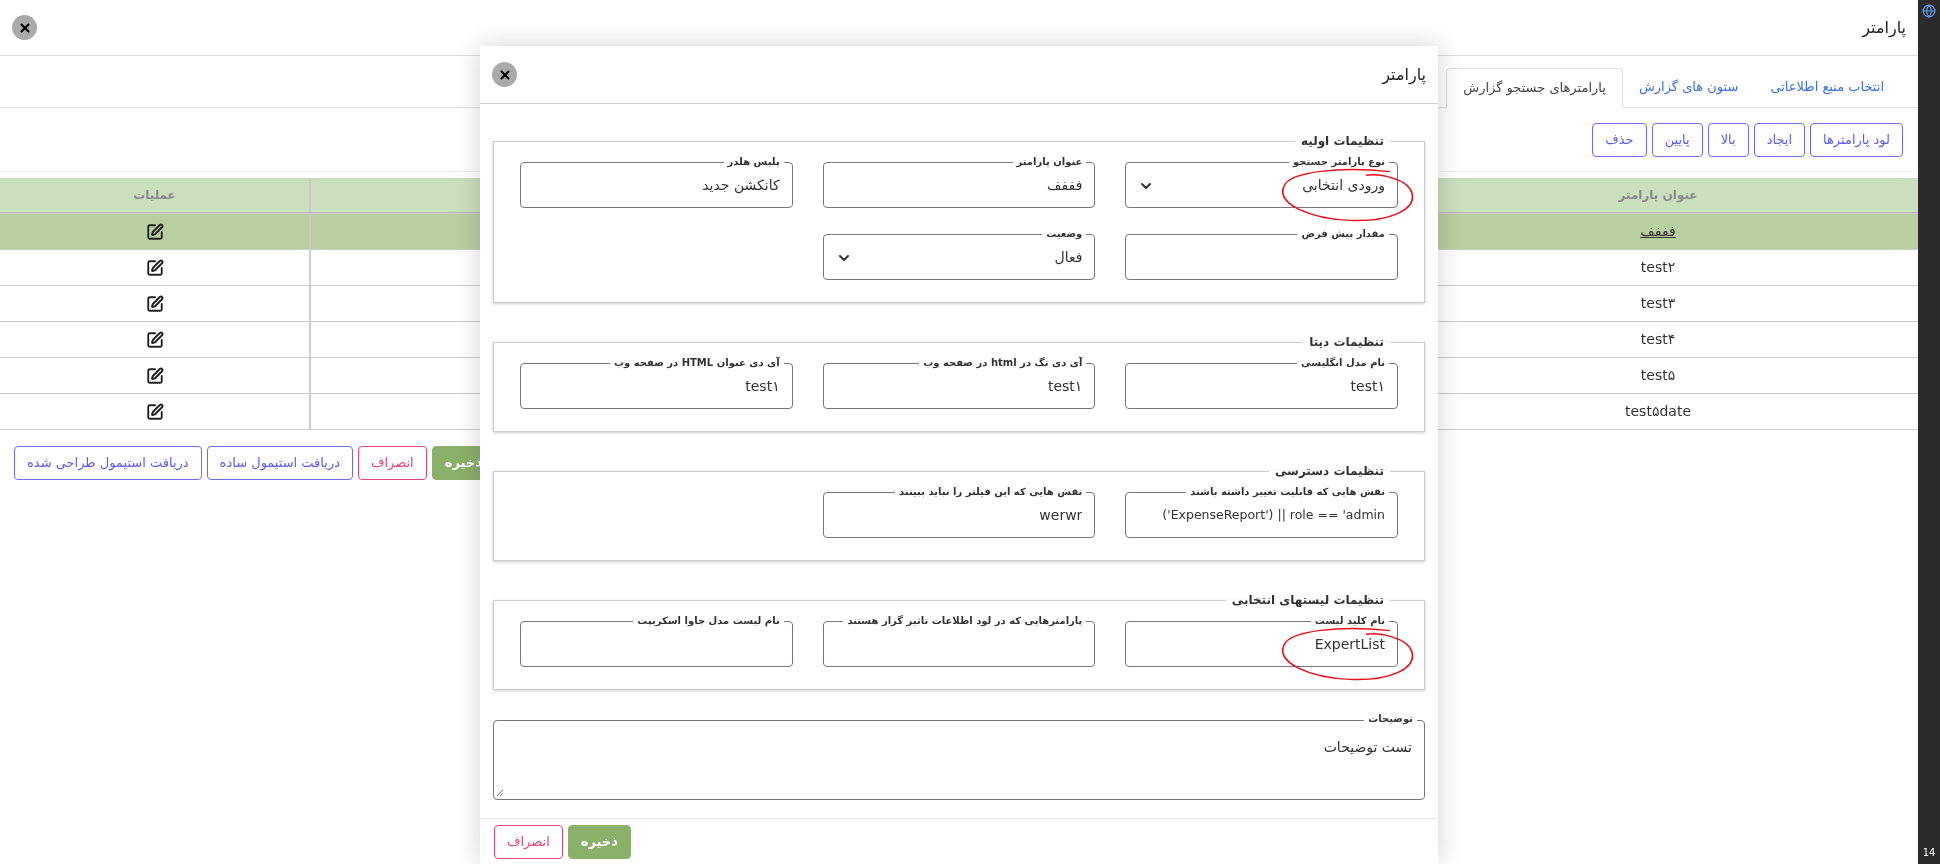  What do you see at coordinates (1658, 411) in the screenshot?
I see `table-cell-text: test۵date` at bounding box center [1658, 411].